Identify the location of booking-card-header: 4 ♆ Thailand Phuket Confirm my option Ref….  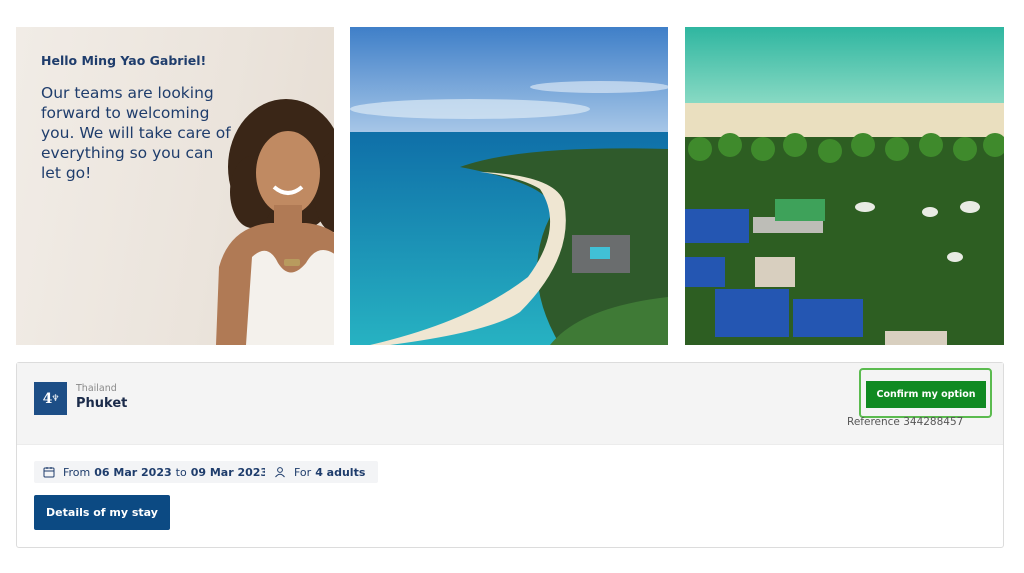
(510, 404).